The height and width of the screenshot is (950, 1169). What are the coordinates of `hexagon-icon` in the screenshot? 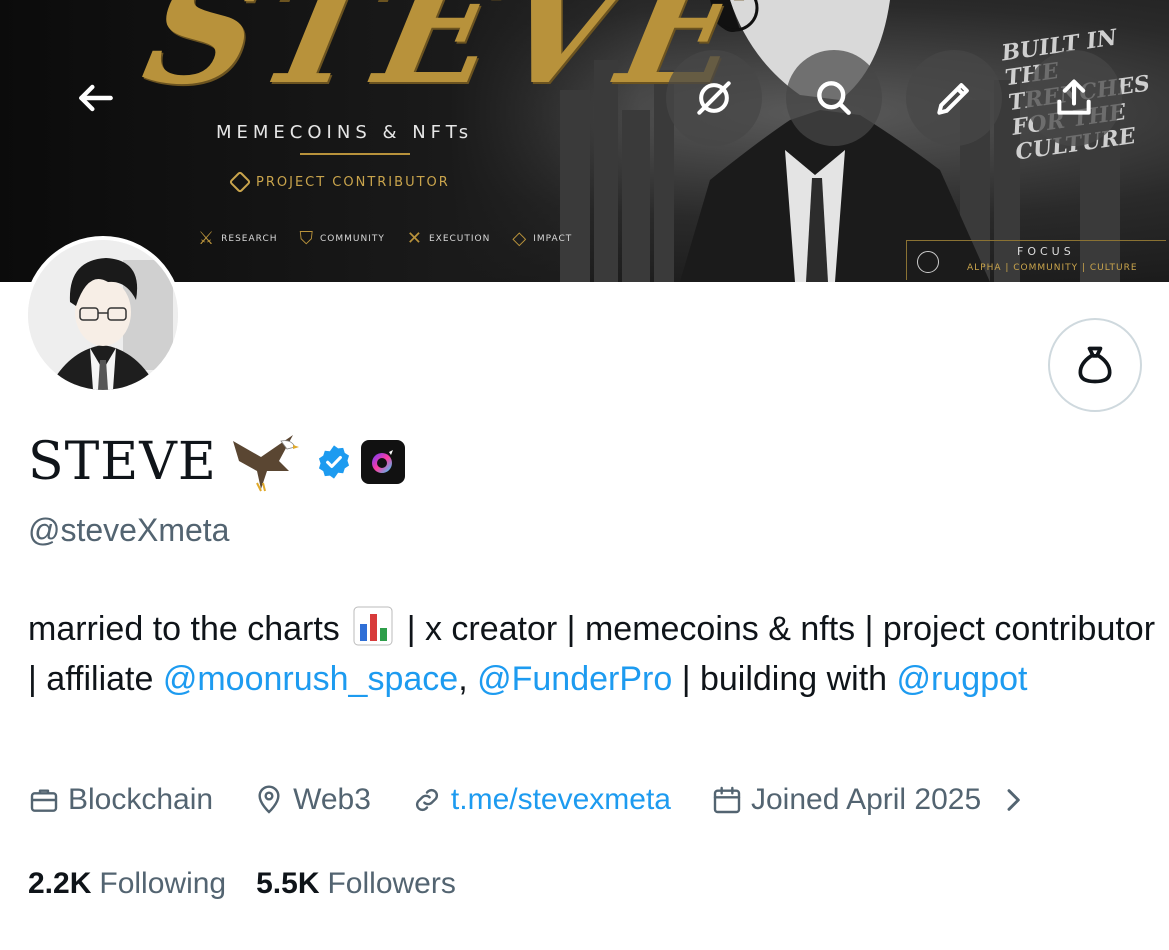 It's located at (240, 182).